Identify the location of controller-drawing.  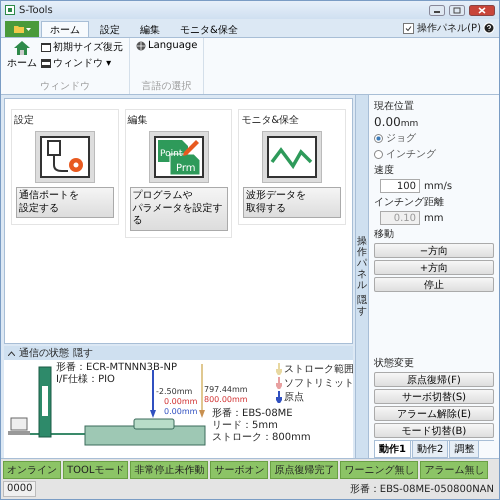
(45, 402).